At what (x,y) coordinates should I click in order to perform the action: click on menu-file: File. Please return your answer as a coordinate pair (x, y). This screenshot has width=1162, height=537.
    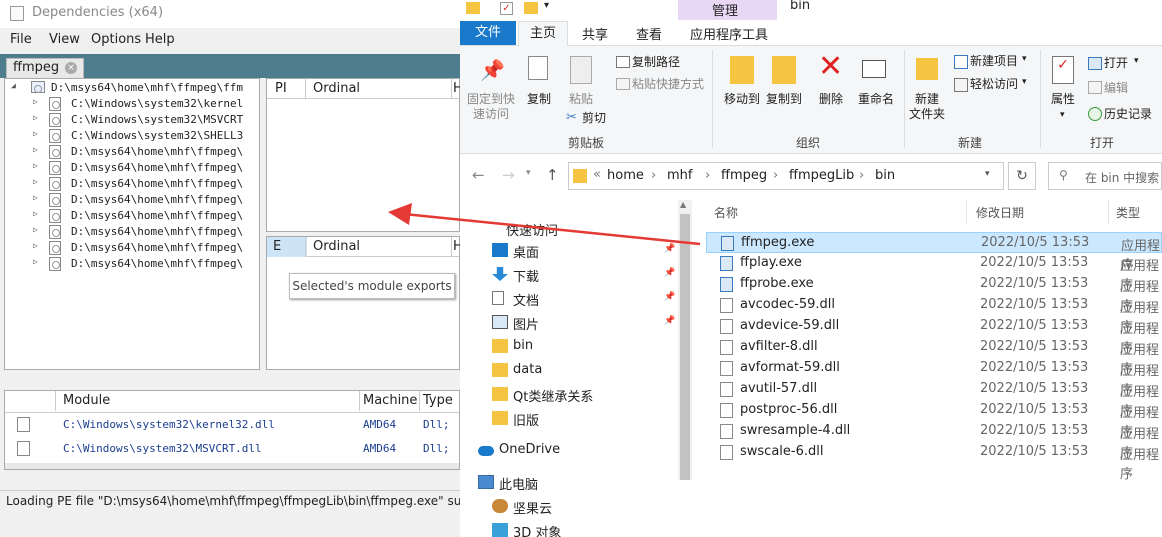
    Looking at the image, I should click on (21, 39).